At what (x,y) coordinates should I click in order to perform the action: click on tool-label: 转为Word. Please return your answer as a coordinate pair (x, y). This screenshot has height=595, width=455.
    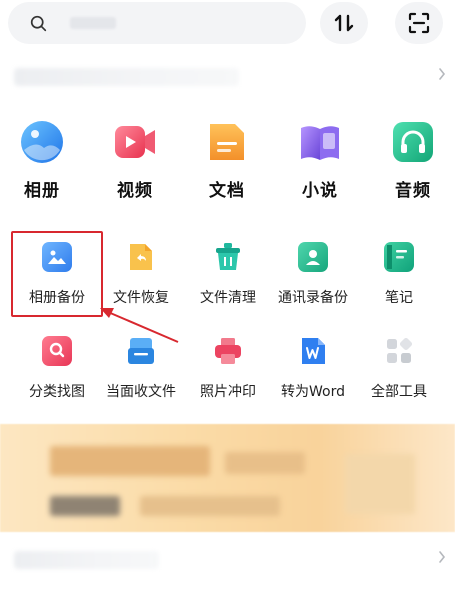
    Looking at the image, I should click on (313, 392).